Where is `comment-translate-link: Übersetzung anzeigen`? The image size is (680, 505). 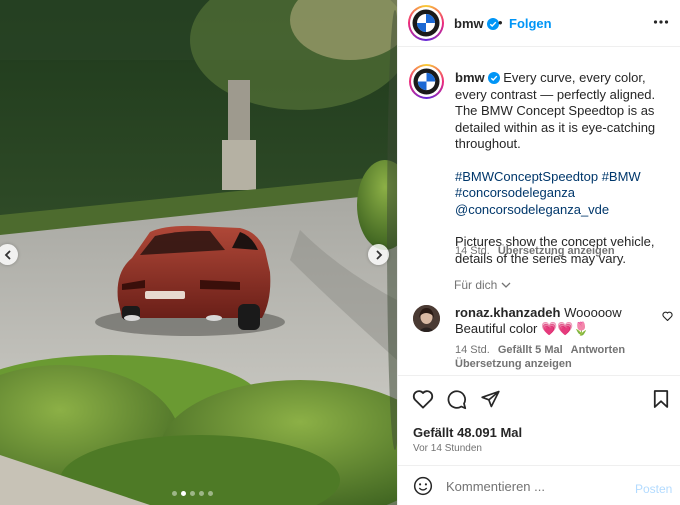
comment-translate-link: Übersetzung anzeigen is located at coordinates (513, 364).